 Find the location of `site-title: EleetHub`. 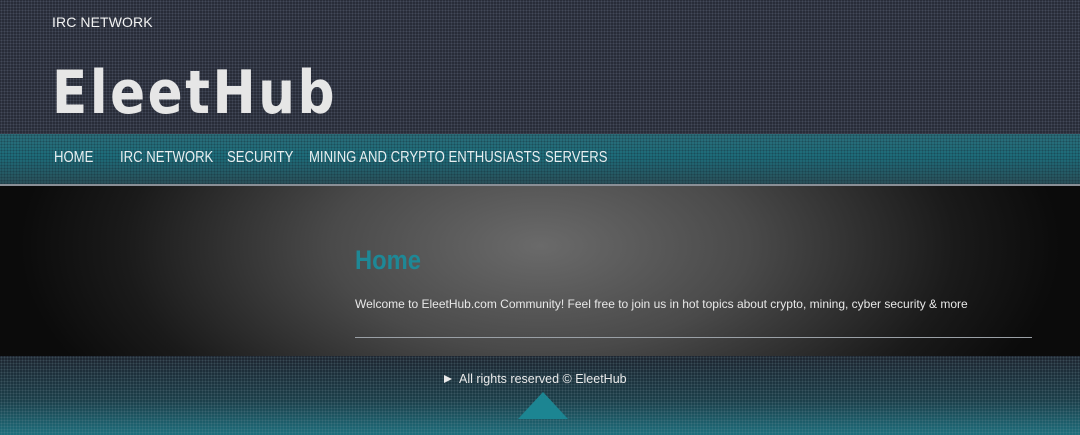

site-title: EleetHub is located at coordinates (194, 93).